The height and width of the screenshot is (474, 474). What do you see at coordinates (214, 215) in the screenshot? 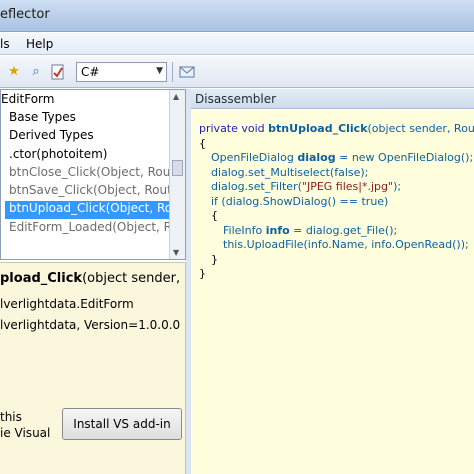
I see `code-line-7: {` at bounding box center [214, 215].